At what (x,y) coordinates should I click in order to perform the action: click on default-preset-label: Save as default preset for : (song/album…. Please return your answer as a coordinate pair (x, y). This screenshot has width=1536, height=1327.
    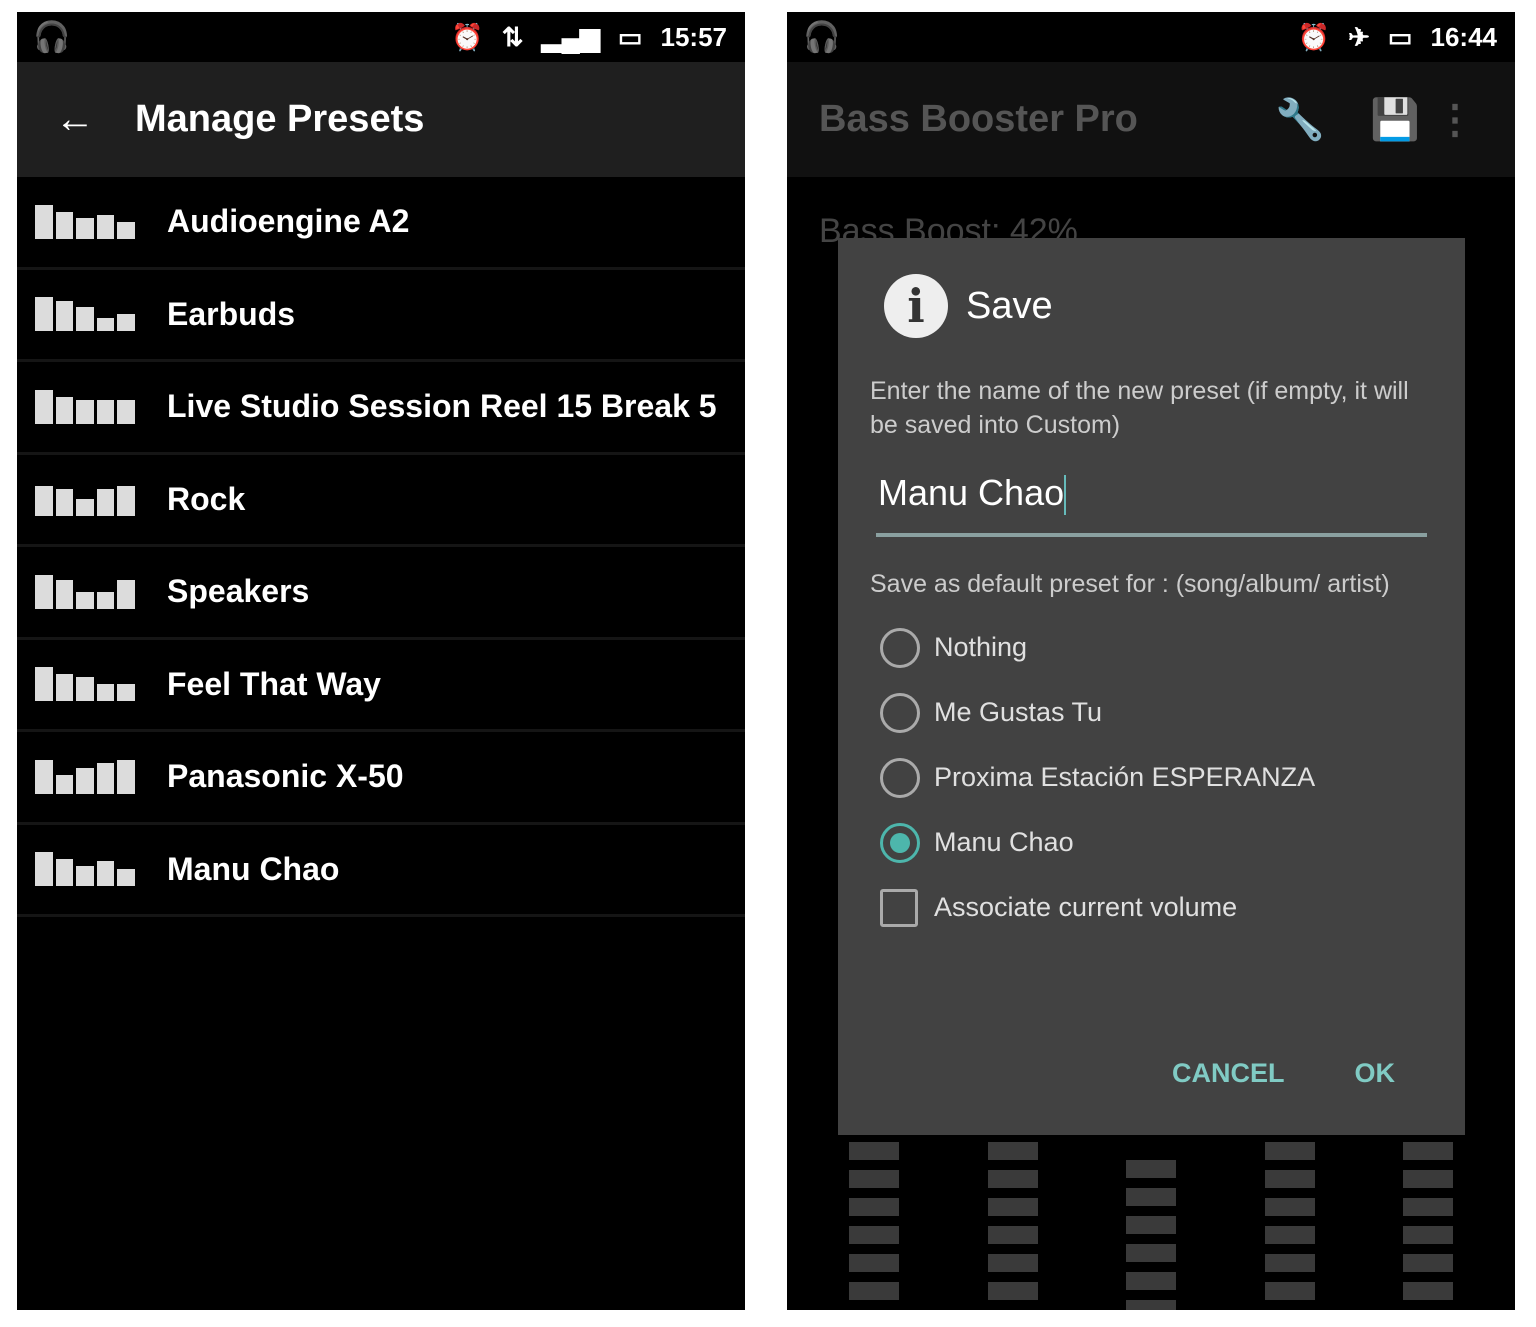
    Looking at the image, I should click on (1130, 584).